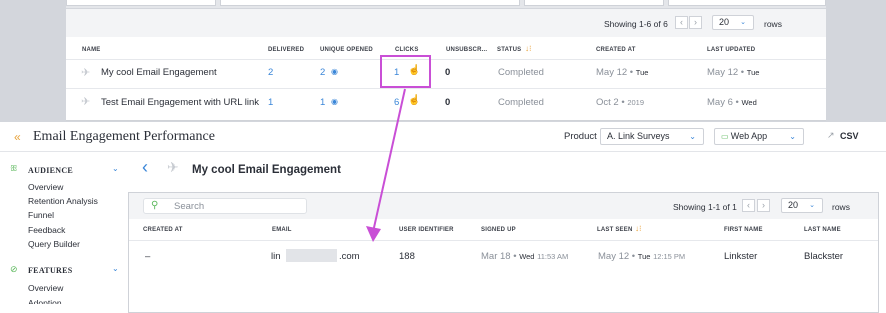 Image resolution: width=886 pixels, height=313 pixels. I want to click on annotation-arrow, so click(386, 165).